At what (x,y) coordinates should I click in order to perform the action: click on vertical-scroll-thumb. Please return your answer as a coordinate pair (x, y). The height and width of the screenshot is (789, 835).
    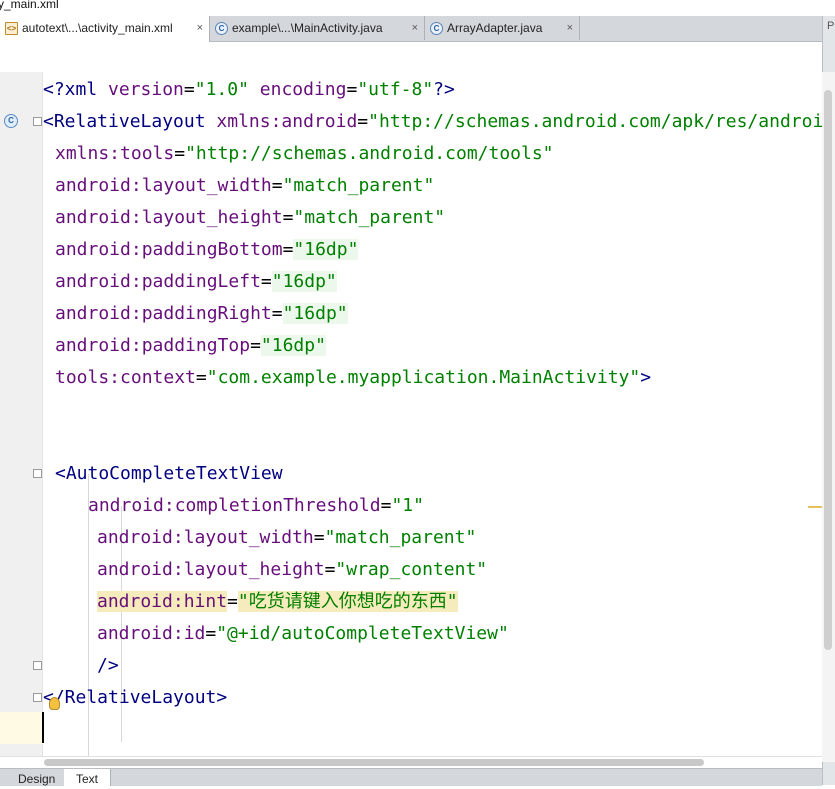
    Looking at the image, I should click on (828, 370).